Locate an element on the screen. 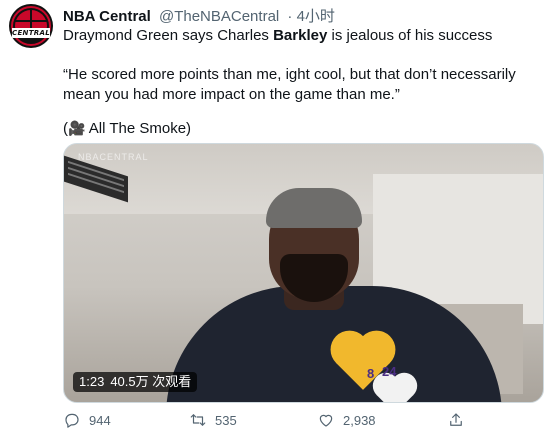 The width and height of the screenshot is (550, 438). tweet-header: NBA Central @TheNBACentral · 4小时 is located at coordinates (199, 15).